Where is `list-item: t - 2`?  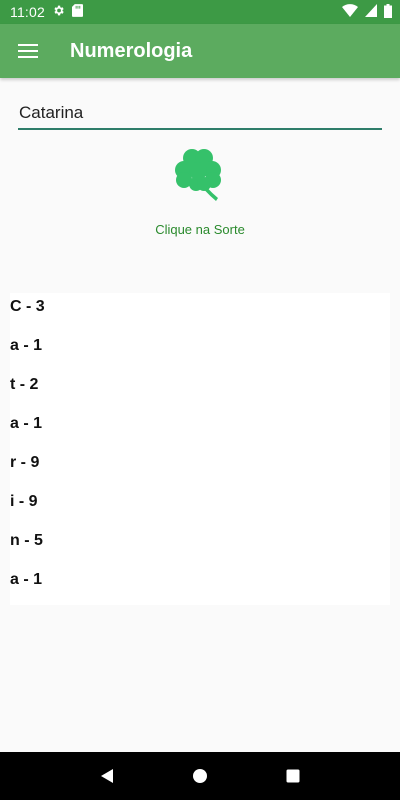
list-item: t - 2 is located at coordinates (24, 384).